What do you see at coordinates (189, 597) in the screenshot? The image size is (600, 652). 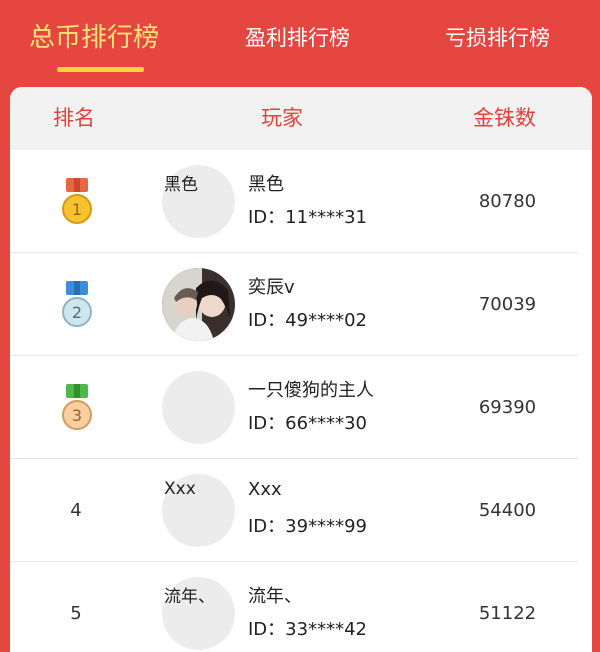 I see `avatar-placeholder-text: 流年、` at bounding box center [189, 597].